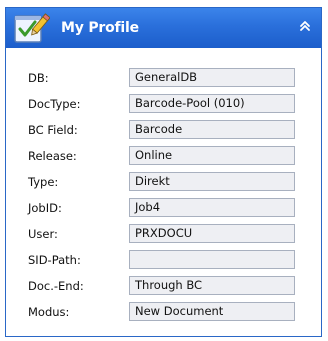 This screenshot has height=341, width=328. Describe the element at coordinates (212, 259) in the screenshot. I see `sid-path-field` at that location.